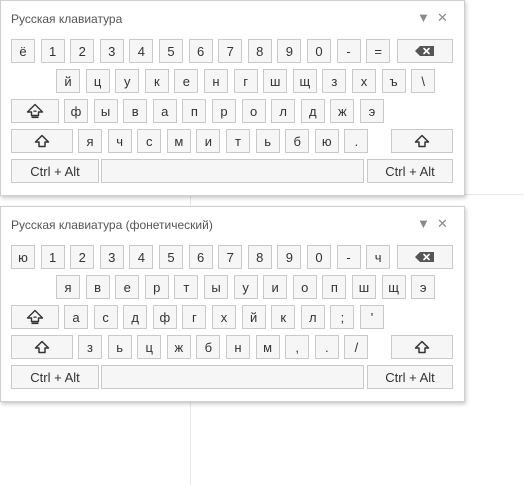  What do you see at coordinates (423, 81) in the screenshot?
I see `key: \` at bounding box center [423, 81].